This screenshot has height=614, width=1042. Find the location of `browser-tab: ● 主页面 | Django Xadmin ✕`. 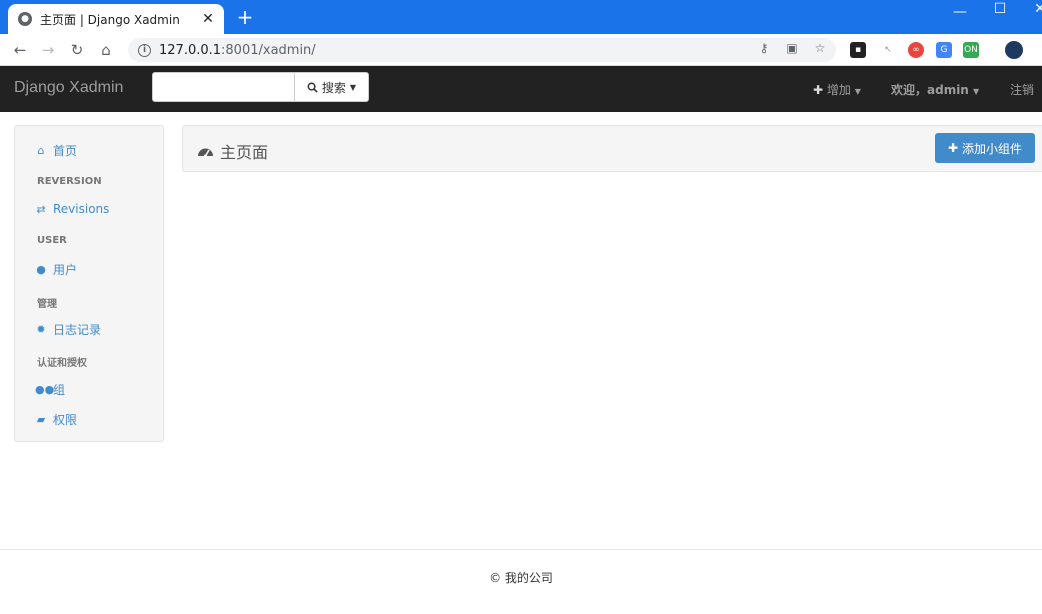

browser-tab: ● 主页面 | Django Xadmin ✕ is located at coordinates (116, 19).